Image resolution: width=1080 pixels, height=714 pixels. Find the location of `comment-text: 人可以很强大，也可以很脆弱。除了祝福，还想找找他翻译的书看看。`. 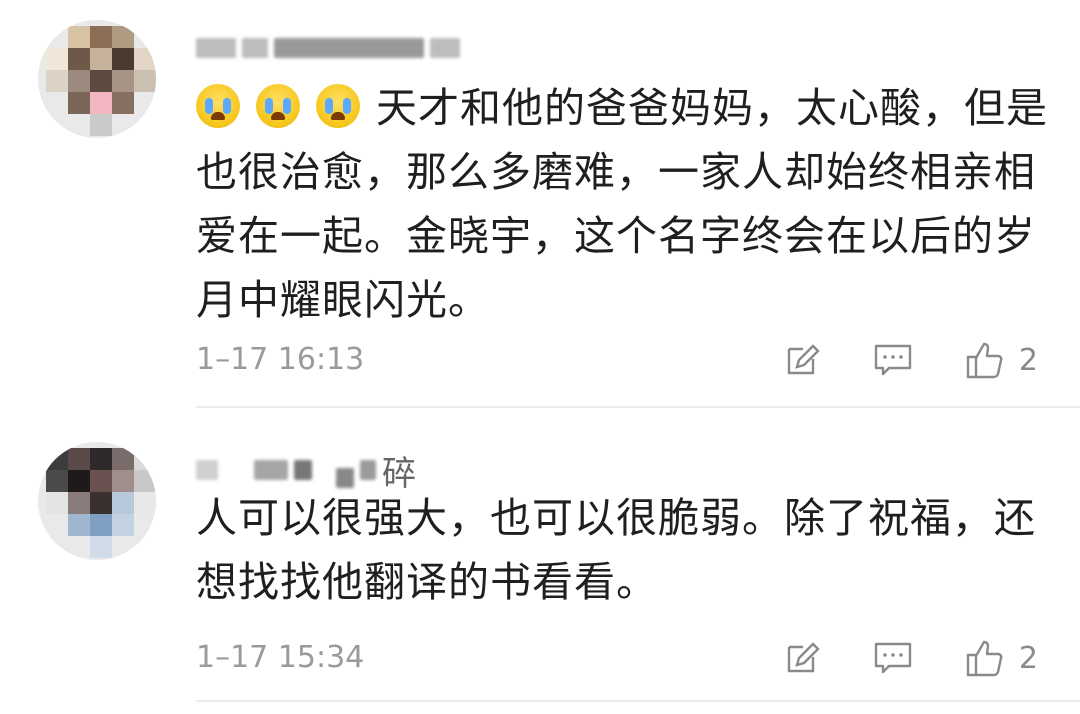

comment-text: 人可以很强大，也可以很脆弱。除了祝福，还想找找他翻译的书看看。 is located at coordinates (626, 550).